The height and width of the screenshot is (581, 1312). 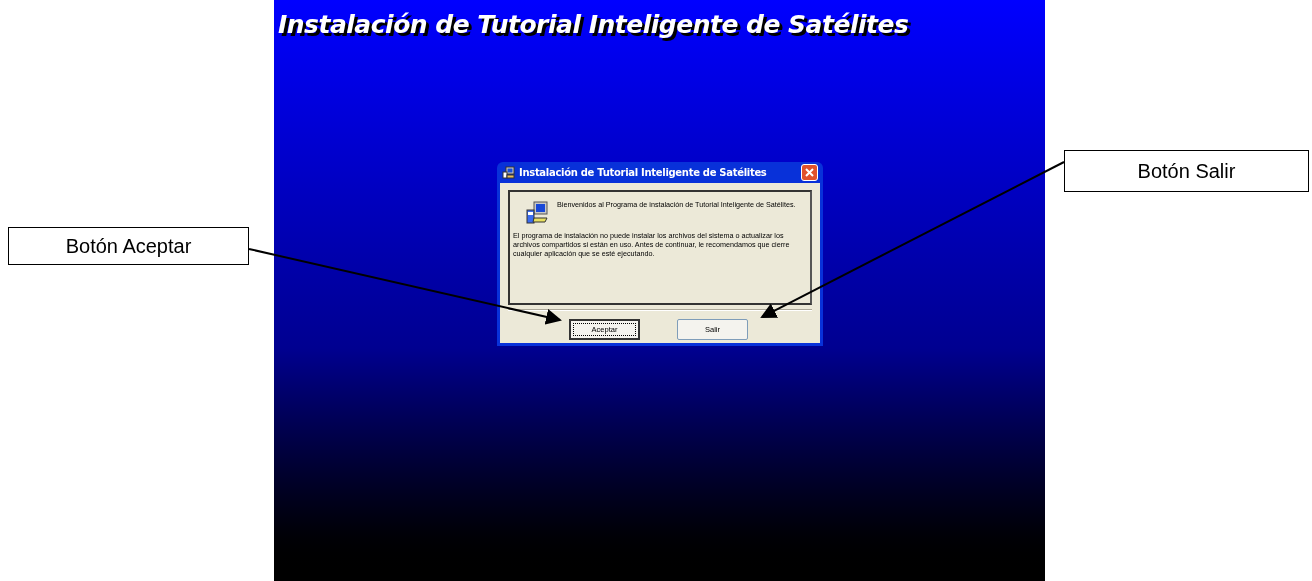 I want to click on screen-title: Instalación de Tutorial Inteligente de Satélites, so click(x=593, y=25).